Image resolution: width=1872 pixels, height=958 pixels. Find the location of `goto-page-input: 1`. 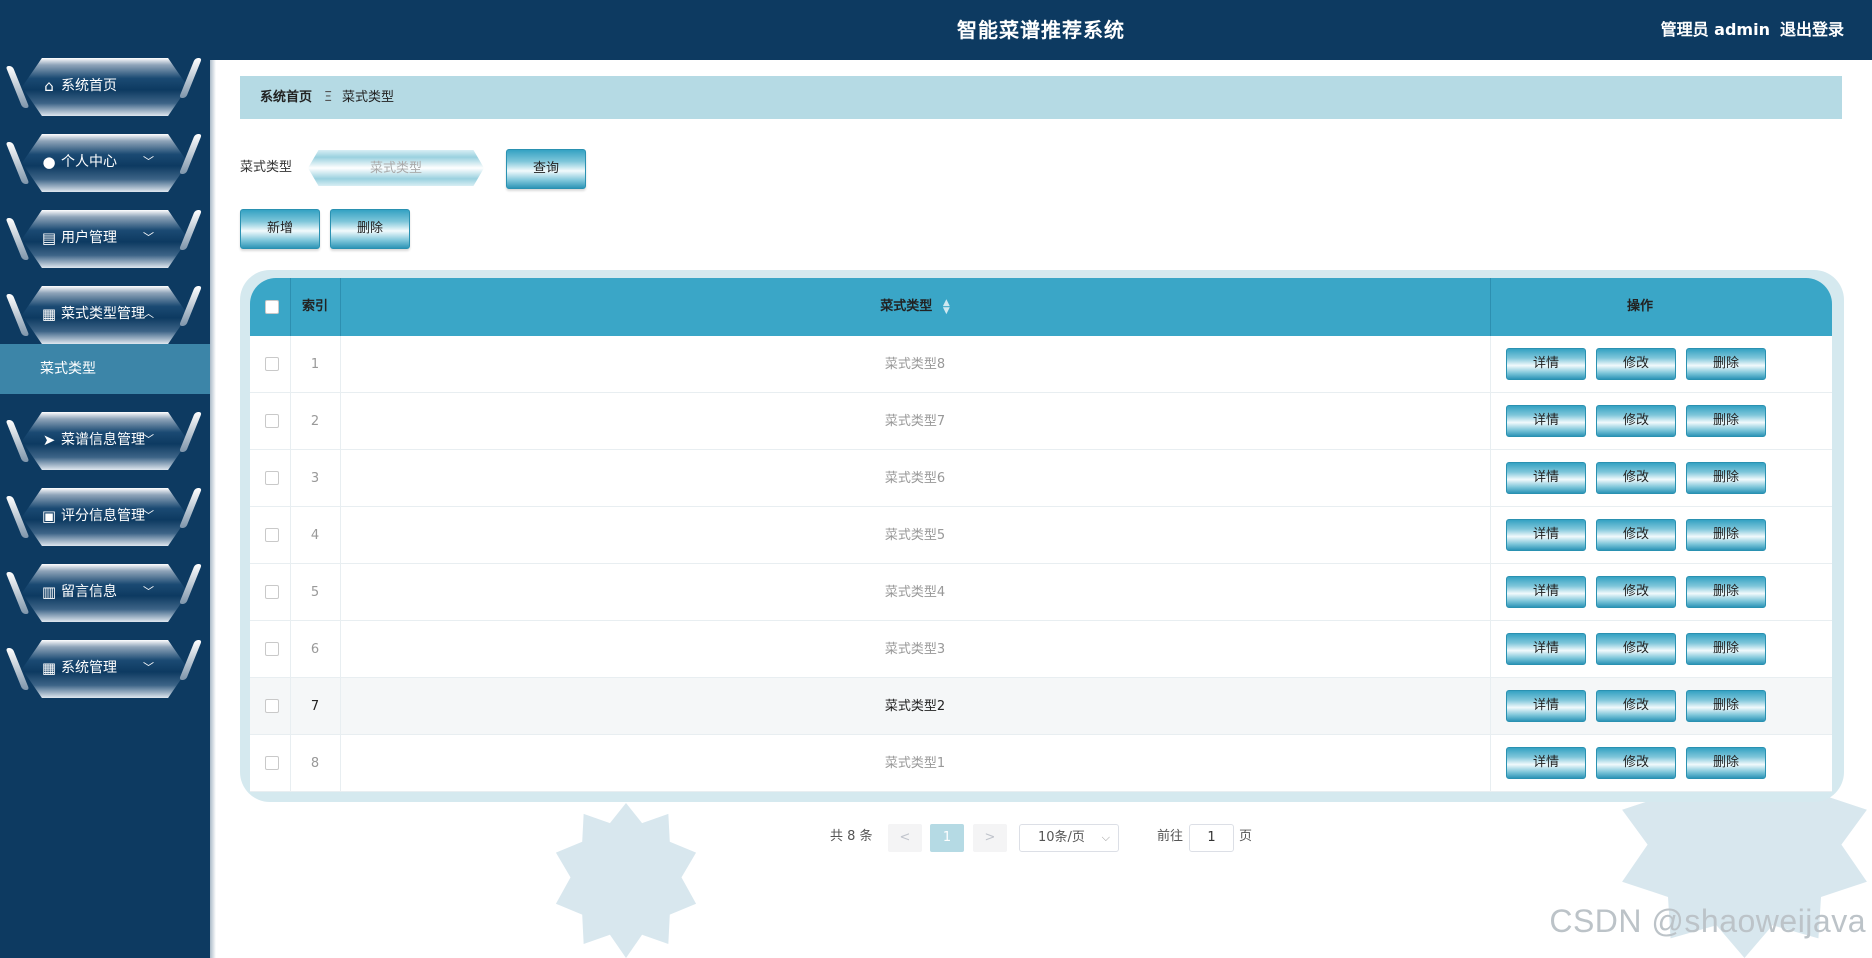

goto-page-input: 1 is located at coordinates (1211, 838).